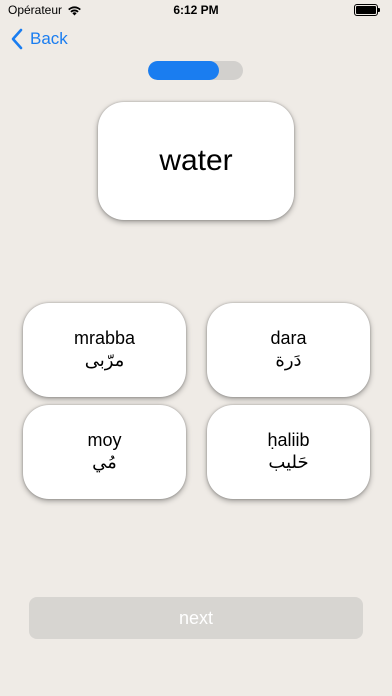  Describe the element at coordinates (104, 338) in the screenshot. I see `option-transliteration: mrabba` at that location.